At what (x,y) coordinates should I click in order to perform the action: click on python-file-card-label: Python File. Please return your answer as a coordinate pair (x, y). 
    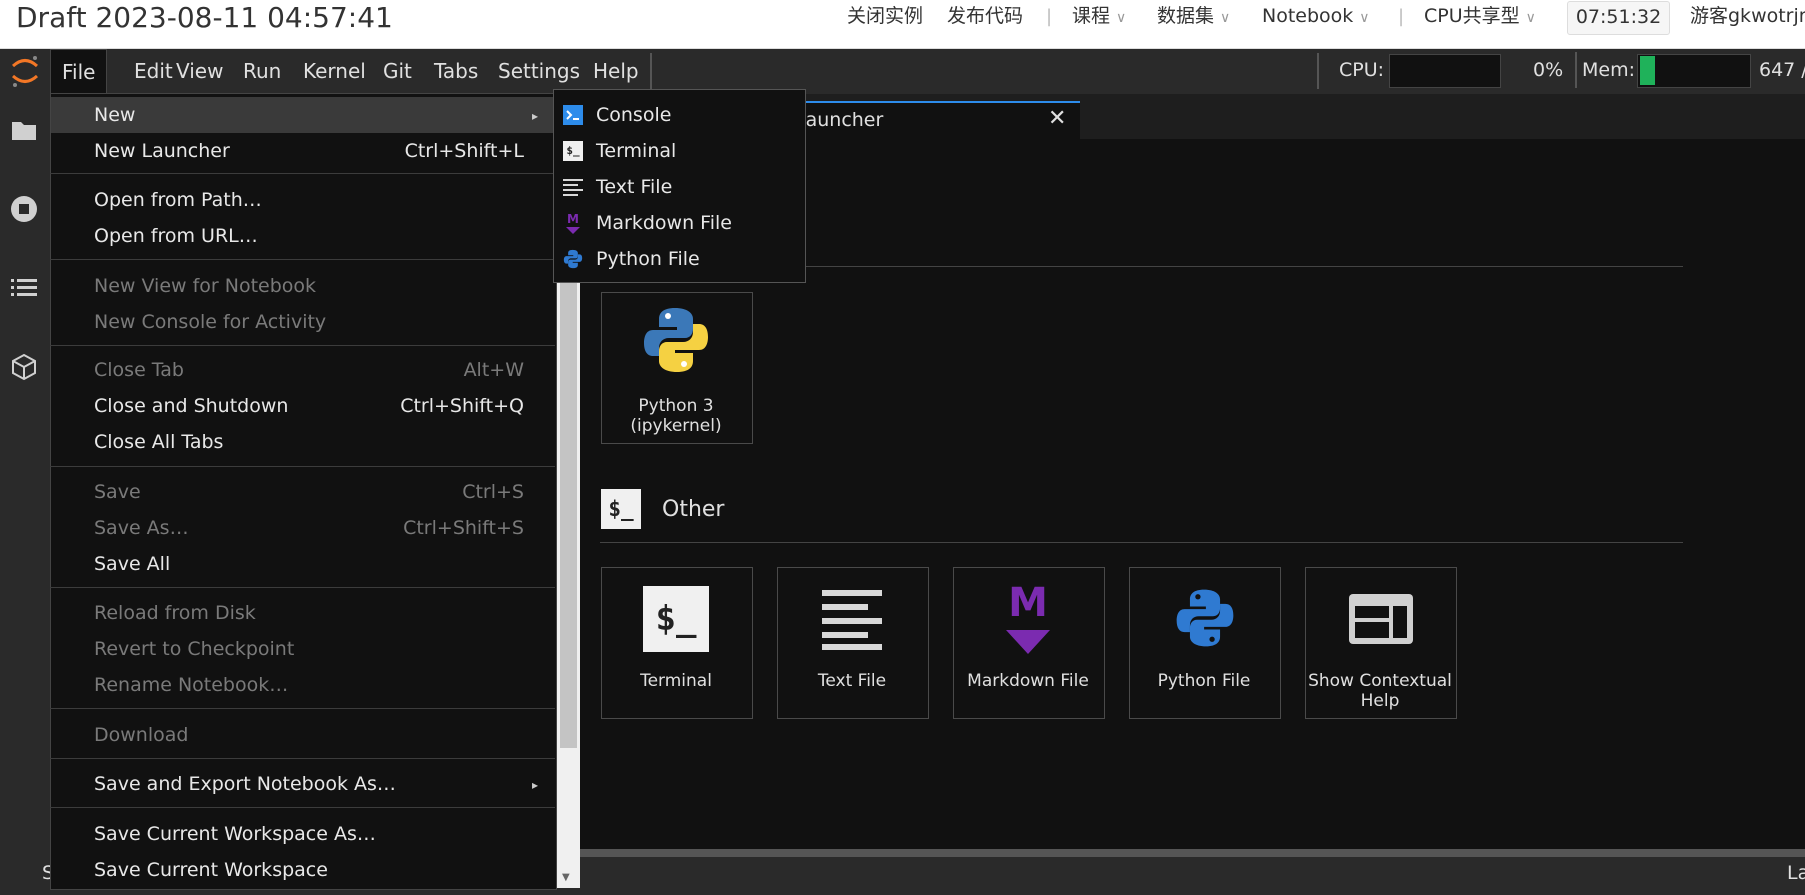
    Looking at the image, I should click on (1204, 681).